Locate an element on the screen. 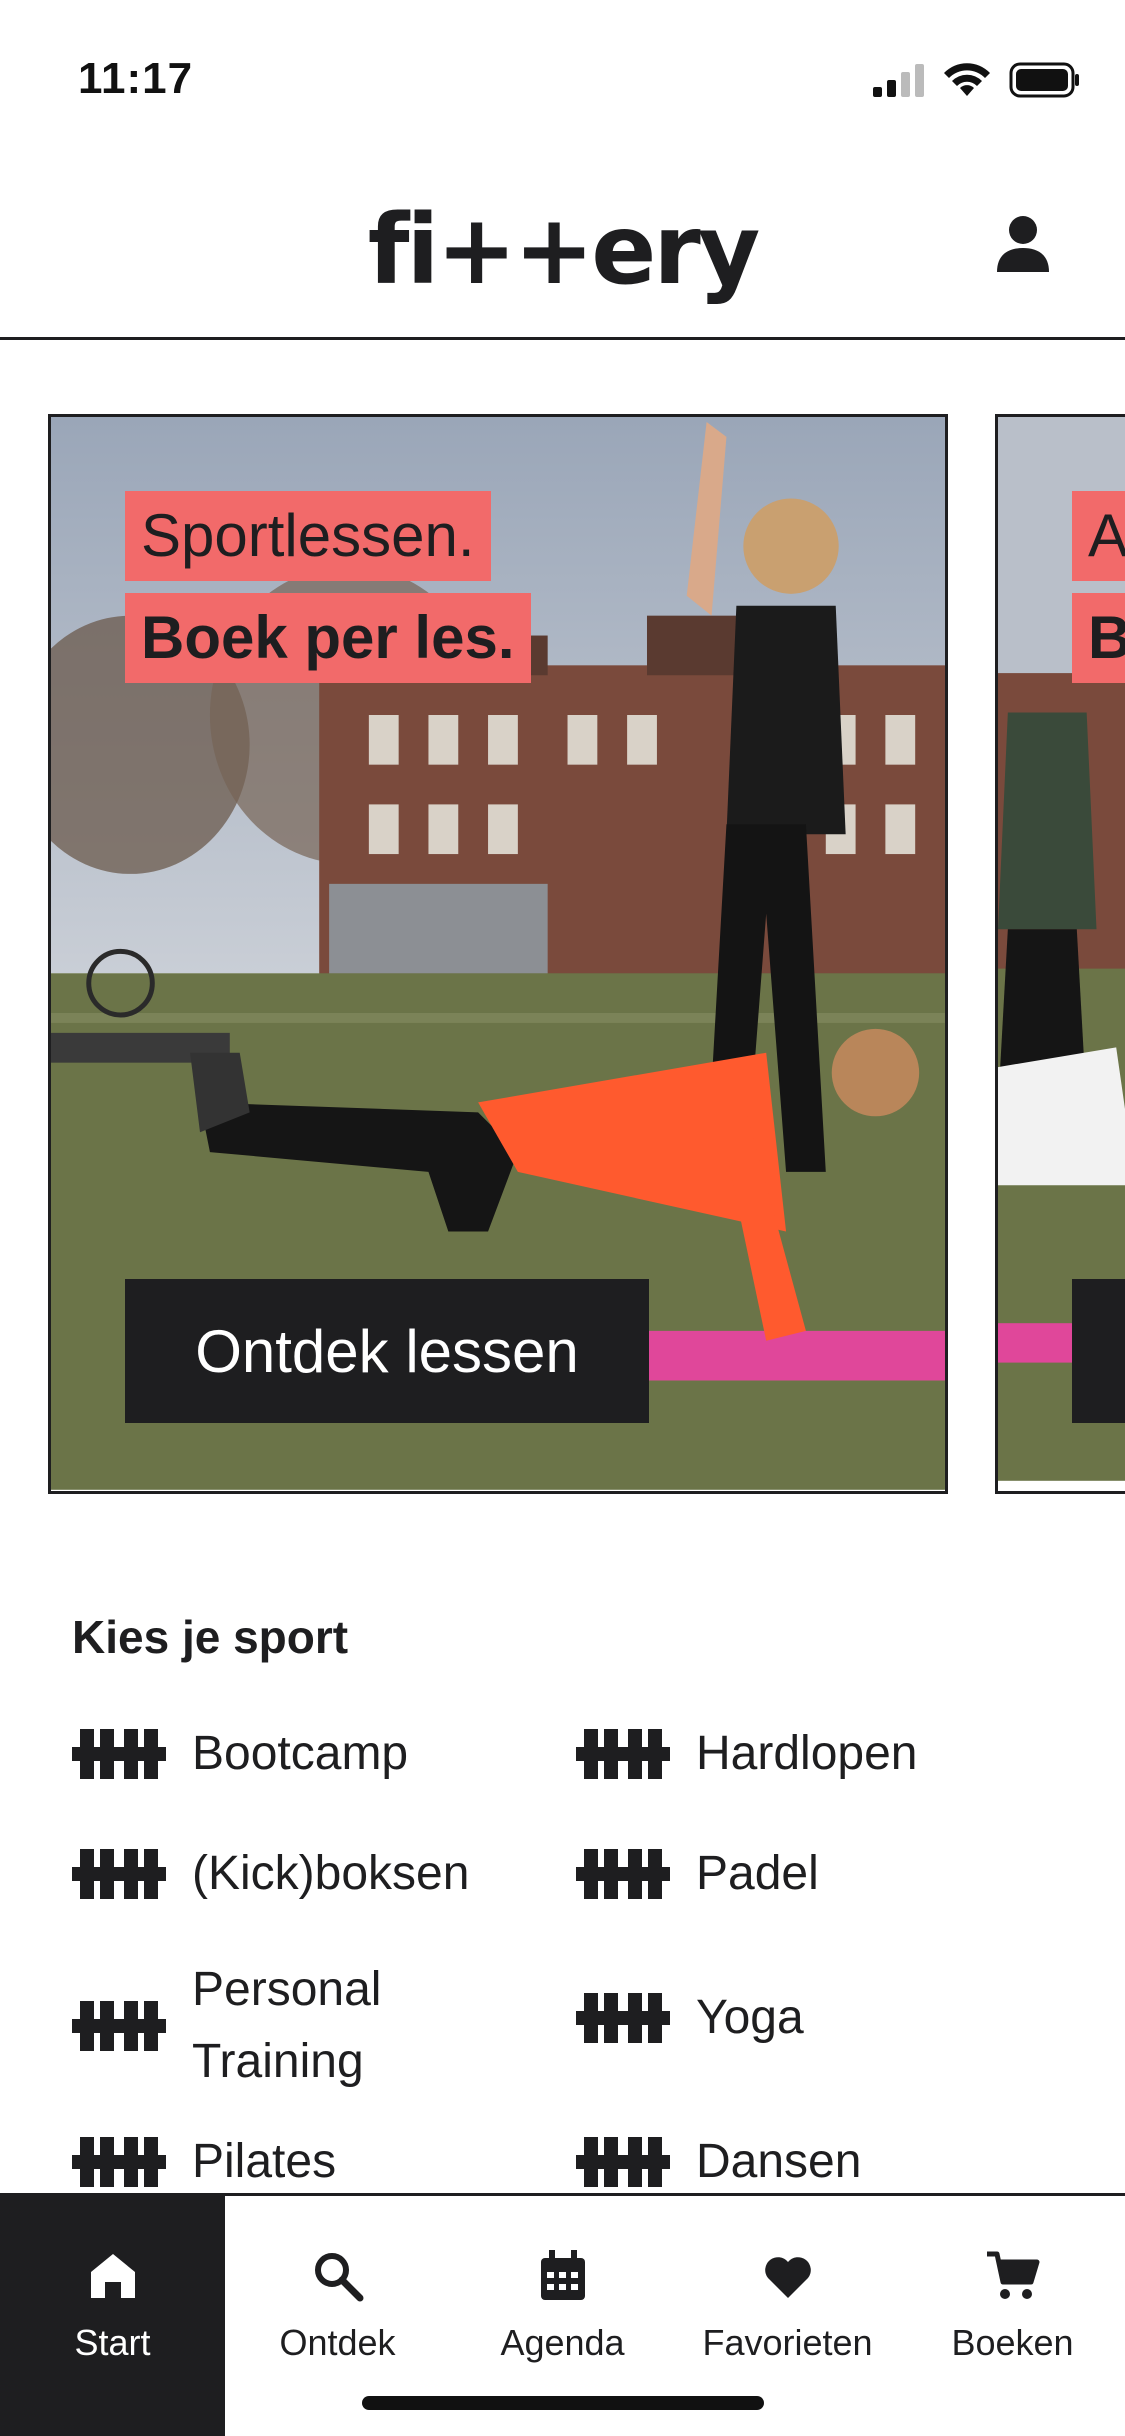  heart-icon is located at coordinates (787, 2277).